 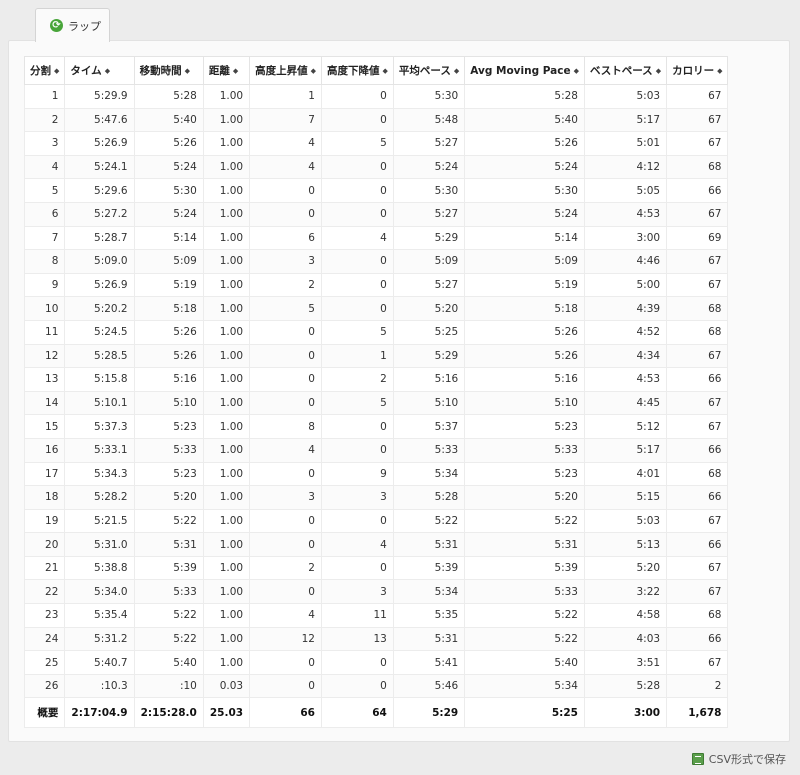 I want to click on table-row: 24 5:31.2 5:22 1.00 12 13 5:31 5:22 4:03 66, so click(x=376, y=639).